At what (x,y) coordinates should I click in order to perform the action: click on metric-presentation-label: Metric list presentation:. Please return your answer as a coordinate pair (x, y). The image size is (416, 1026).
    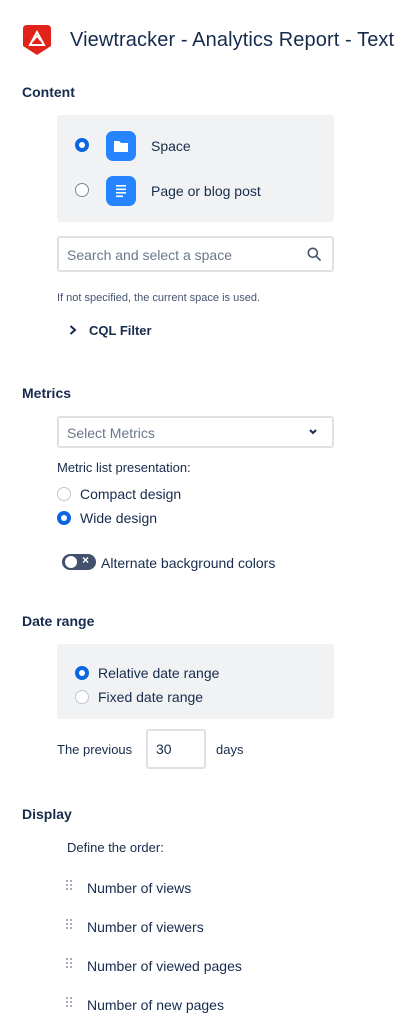
    Looking at the image, I should click on (124, 467).